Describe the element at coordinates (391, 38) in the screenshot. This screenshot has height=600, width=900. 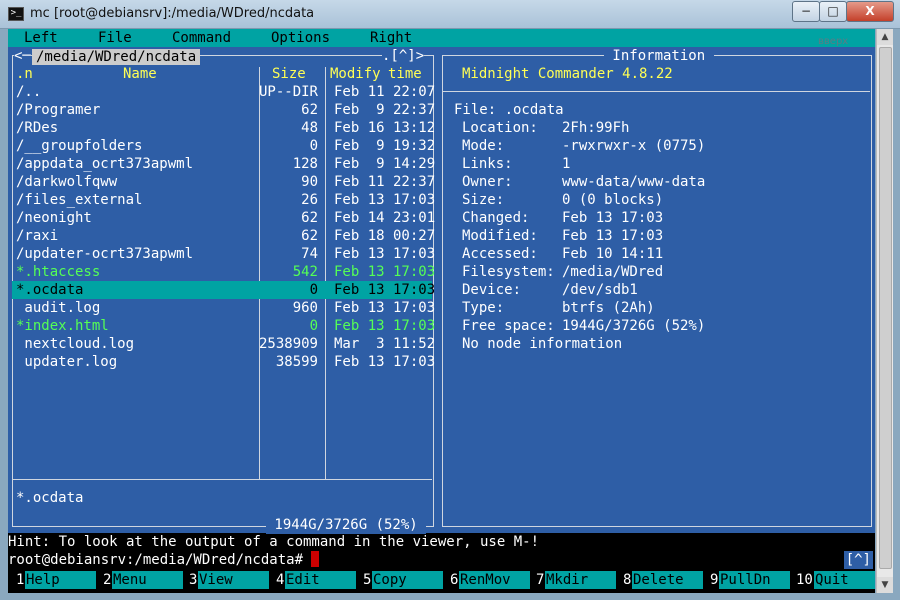
I see `menu-right: Right` at that location.